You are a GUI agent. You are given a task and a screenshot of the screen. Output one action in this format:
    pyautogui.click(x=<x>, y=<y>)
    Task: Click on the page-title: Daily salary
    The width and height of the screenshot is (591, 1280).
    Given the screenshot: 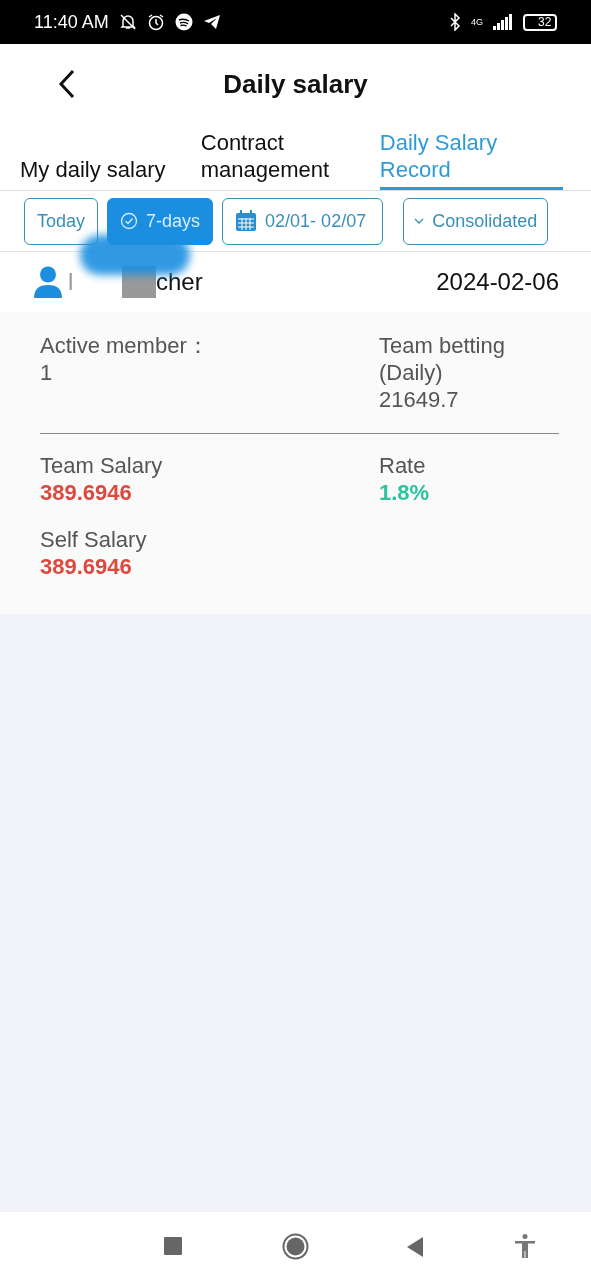 What is the action you would take?
    pyautogui.click(x=295, y=84)
    